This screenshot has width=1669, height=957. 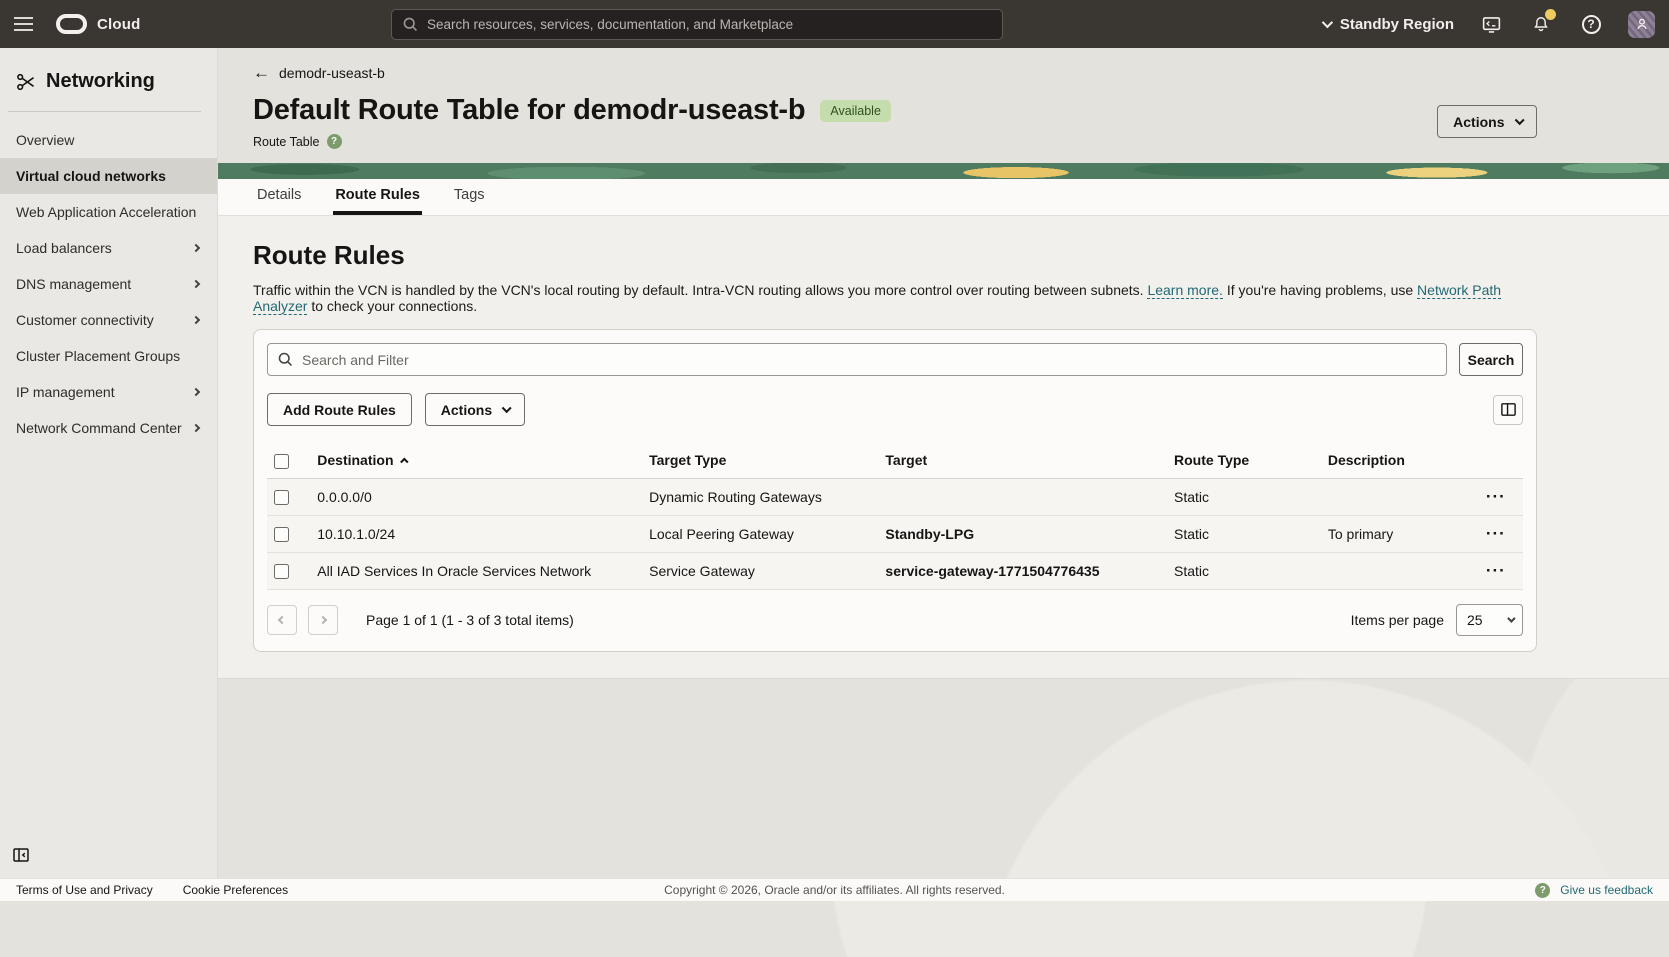 I want to click on menu-icon, so click(x=23, y=24).